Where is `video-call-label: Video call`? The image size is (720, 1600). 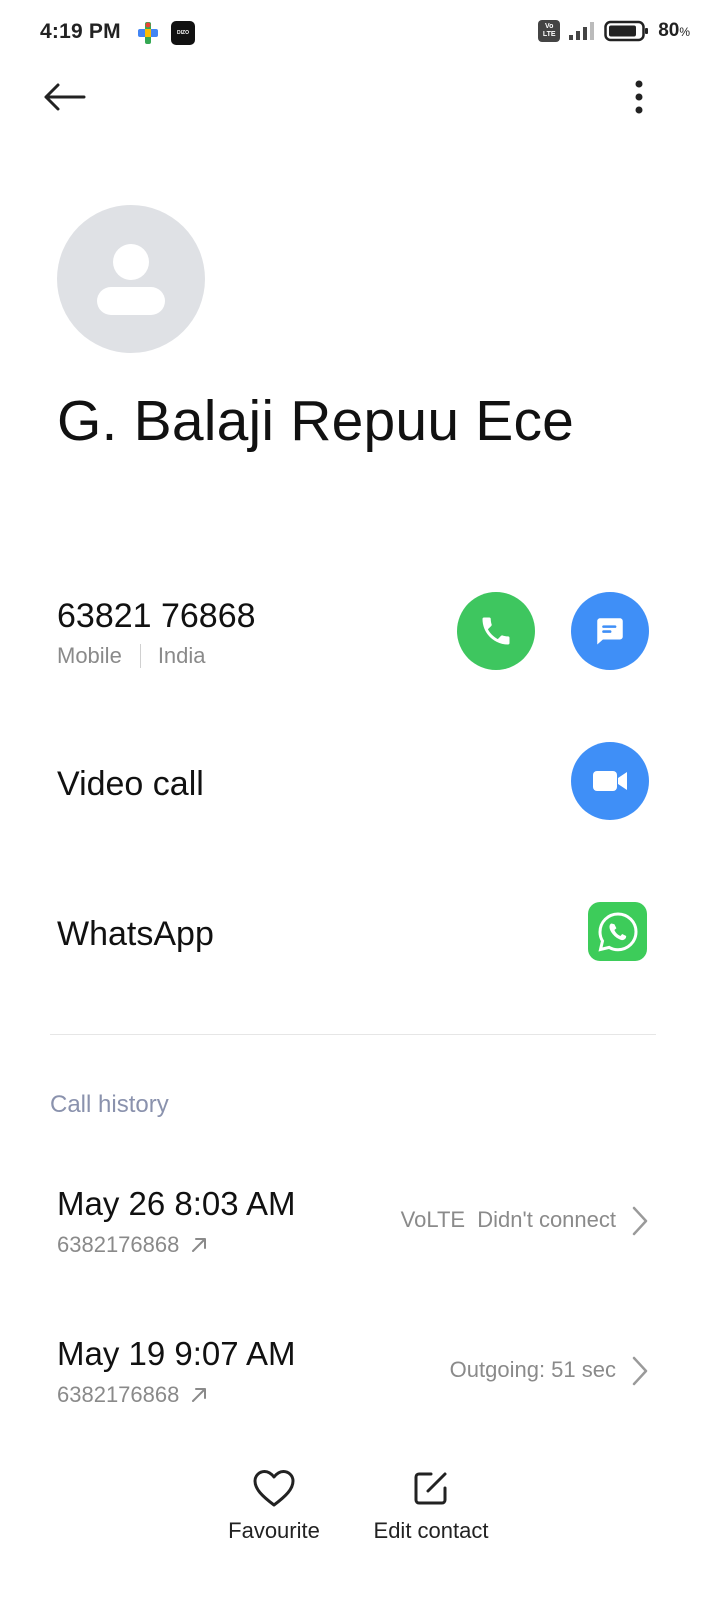 video-call-label: Video call is located at coordinates (130, 784).